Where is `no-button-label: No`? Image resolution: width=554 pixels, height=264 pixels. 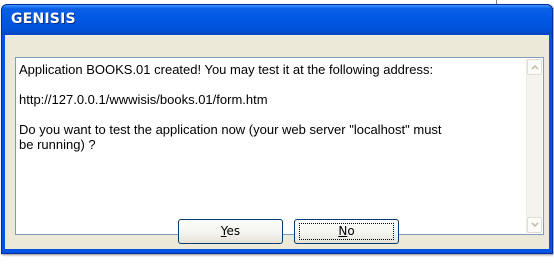
no-button-label: No is located at coordinates (346, 231).